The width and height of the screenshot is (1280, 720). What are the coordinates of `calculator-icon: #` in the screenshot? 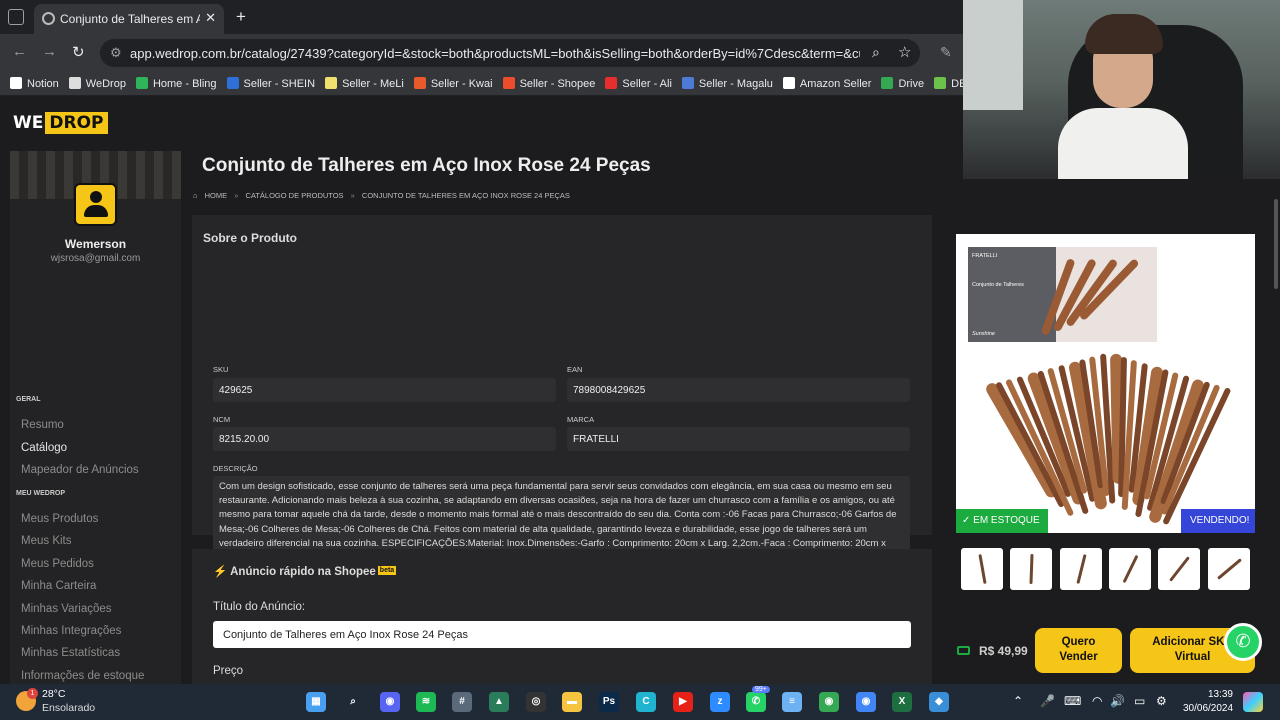 It's located at (462, 702).